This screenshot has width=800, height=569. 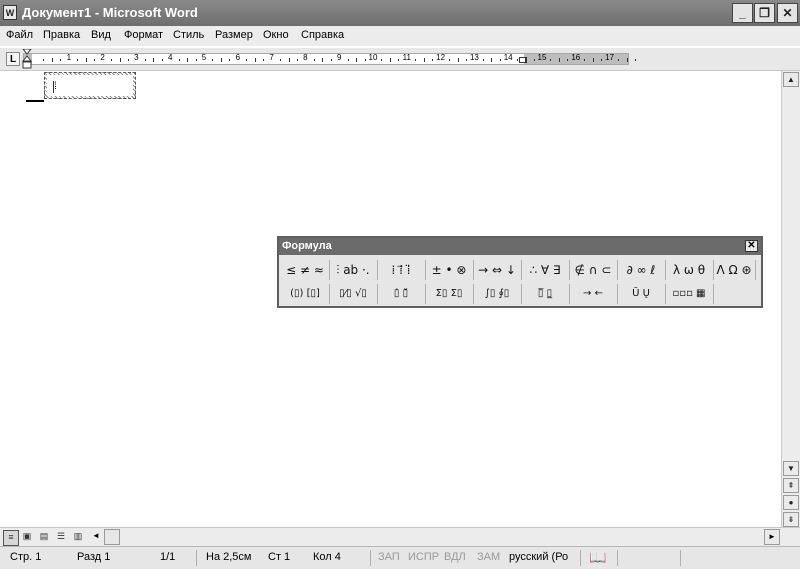 I want to click on formula-symbol-button-9: λ ω θ, so click(x=689, y=270).